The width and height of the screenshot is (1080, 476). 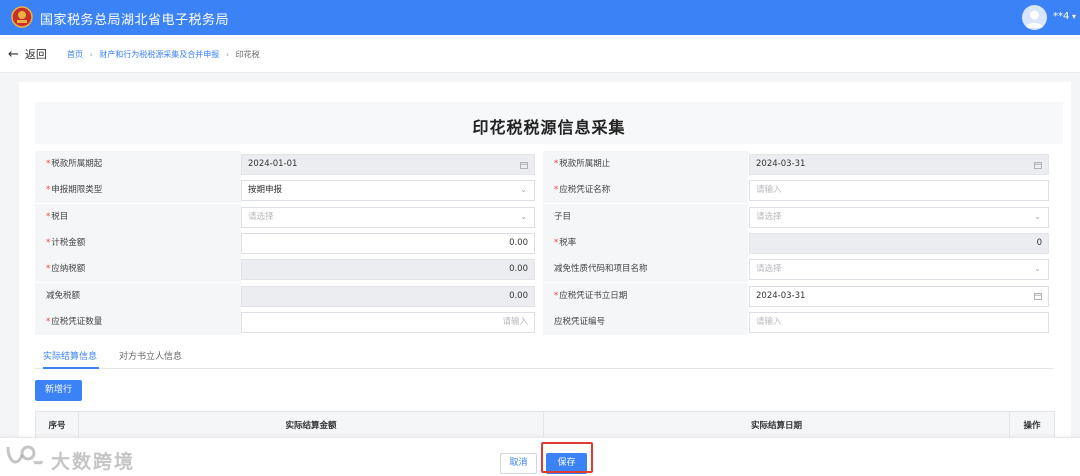 What do you see at coordinates (60, 216) in the screenshot?
I see `field-label-text: 税目` at bounding box center [60, 216].